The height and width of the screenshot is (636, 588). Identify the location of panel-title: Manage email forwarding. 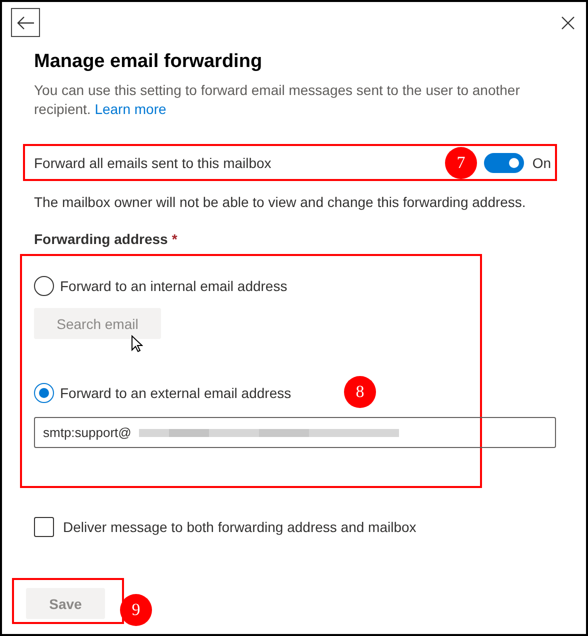
(149, 62).